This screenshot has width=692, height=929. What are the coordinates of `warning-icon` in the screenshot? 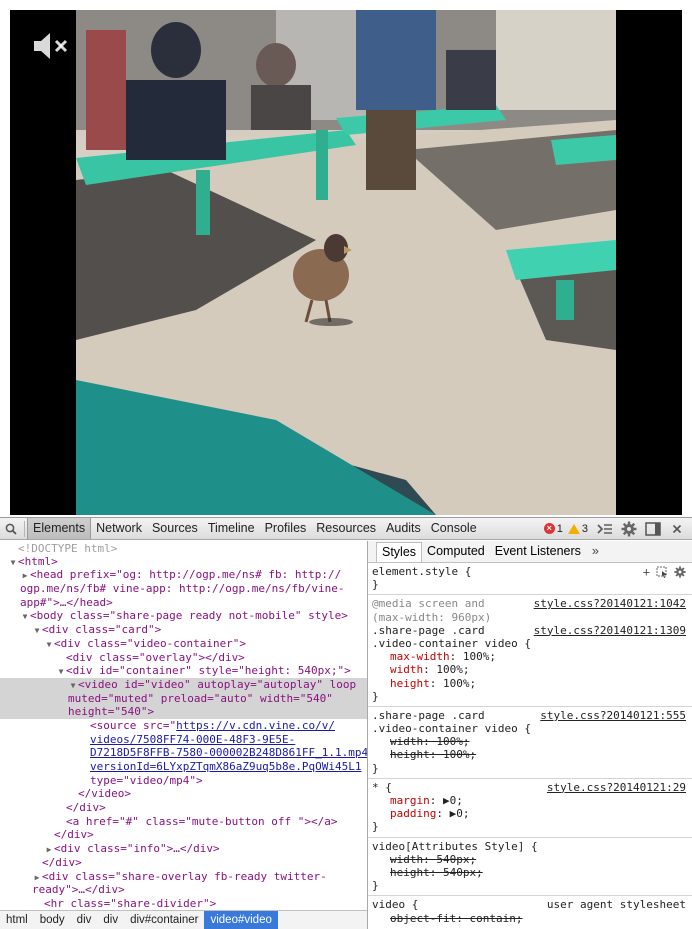 It's located at (573, 528).